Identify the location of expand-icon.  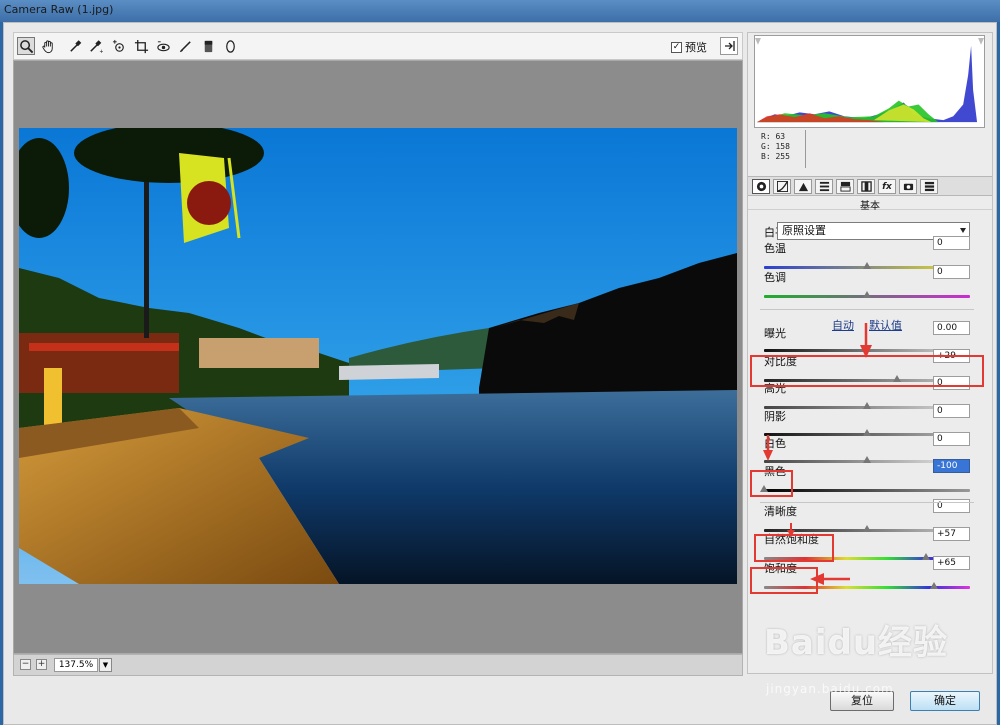
(730, 46).